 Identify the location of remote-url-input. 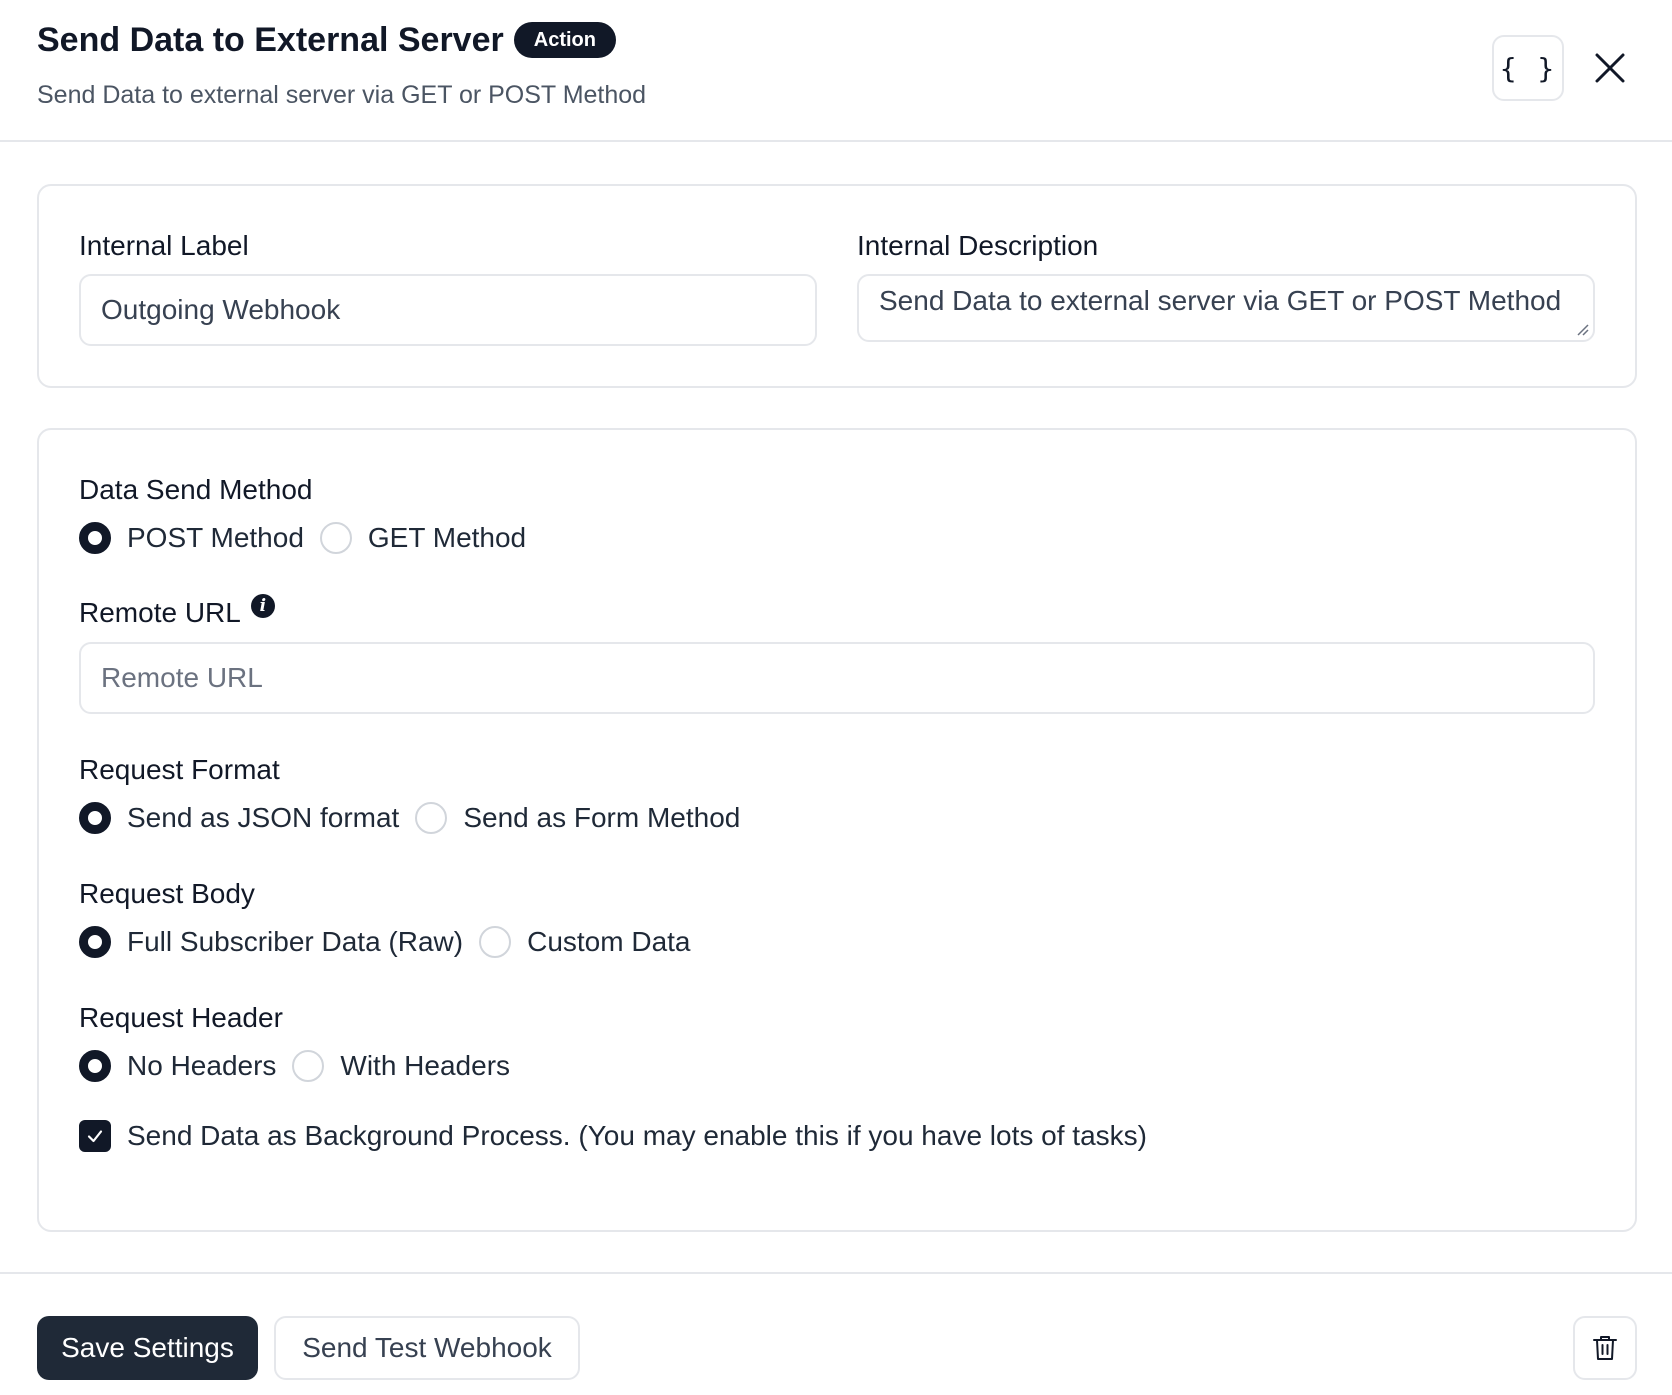
(837, 678).